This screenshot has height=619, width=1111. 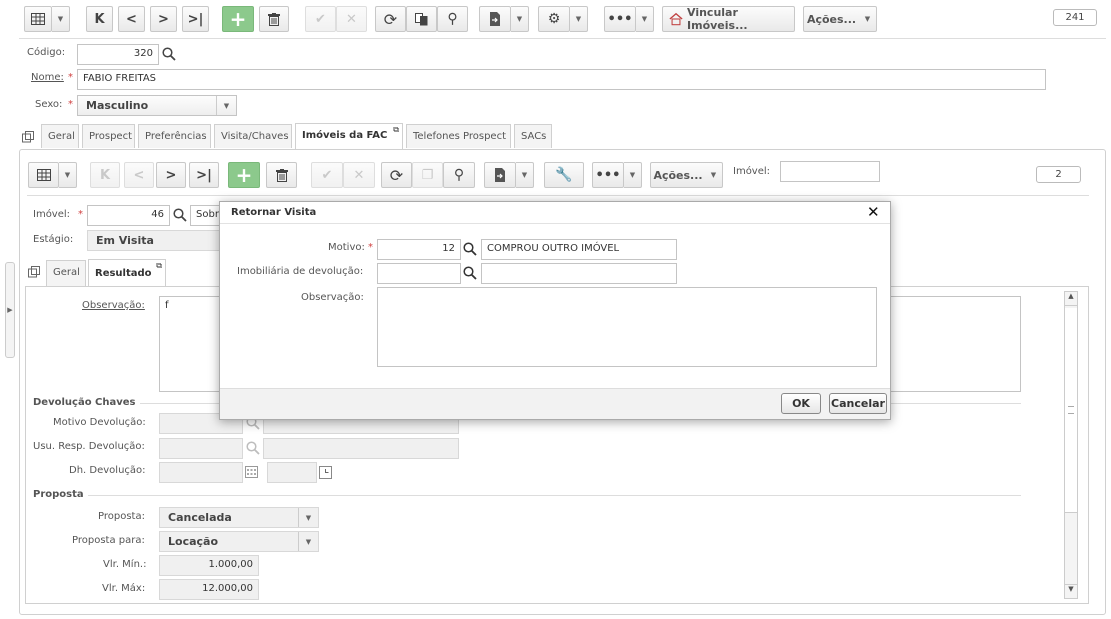 What do you see at coordinates (201, 472) in the screenshot?
I see `dh-devolucao-date` at bounding box center [201, 472].